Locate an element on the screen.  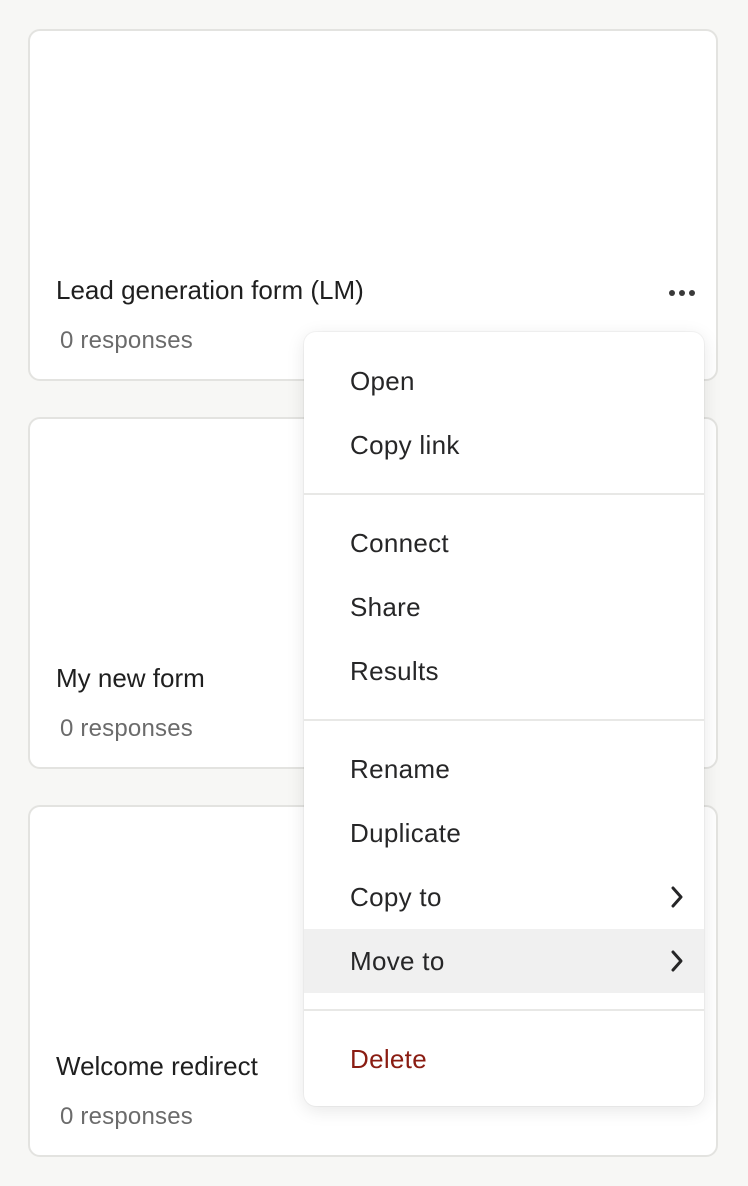
form-title: My new form is located at coordinates (130, 678).